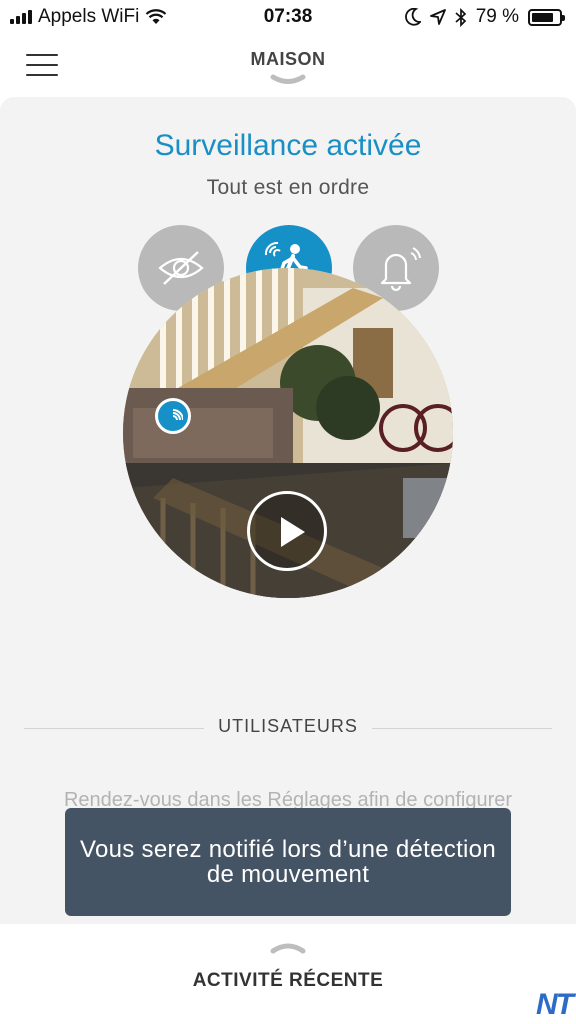  I want to click on chevron-up-icon, so click(288, 947).